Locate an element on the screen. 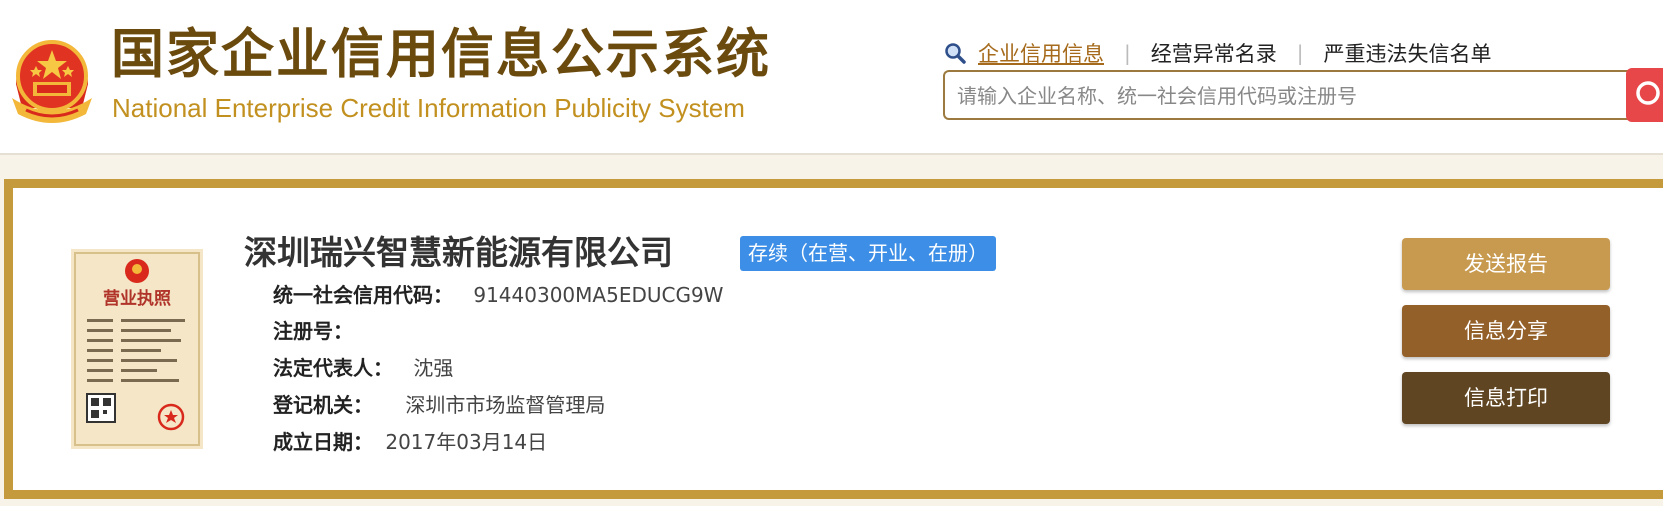 Image resolution: width=1663 pixels, height=506 pixels. search-button is located at coordinates (1644, 95).